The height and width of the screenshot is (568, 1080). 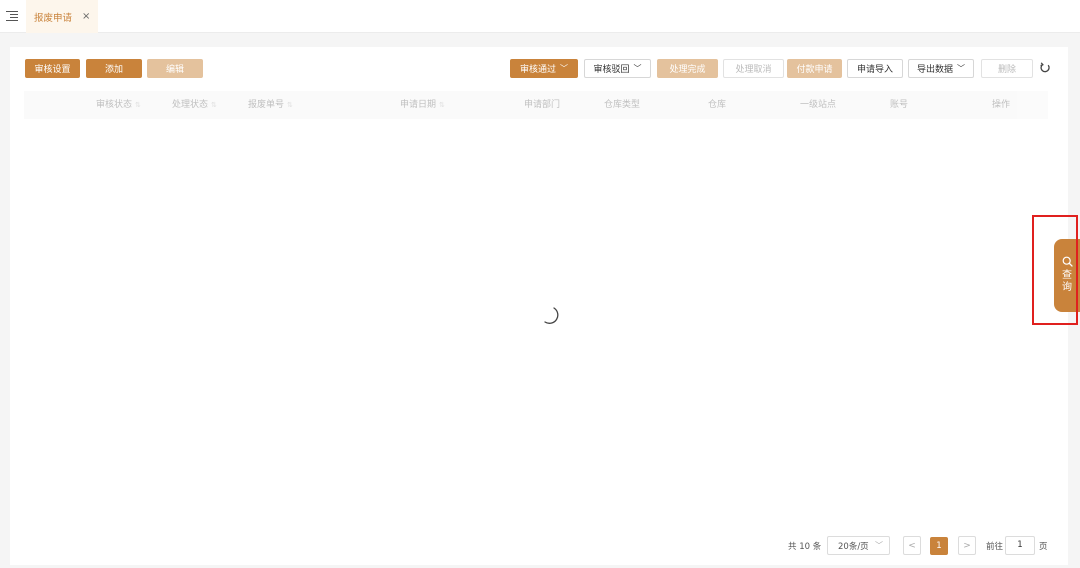 I want to click on column-audit-status: 审核状态 ⇅, so click(x=118, y=105).